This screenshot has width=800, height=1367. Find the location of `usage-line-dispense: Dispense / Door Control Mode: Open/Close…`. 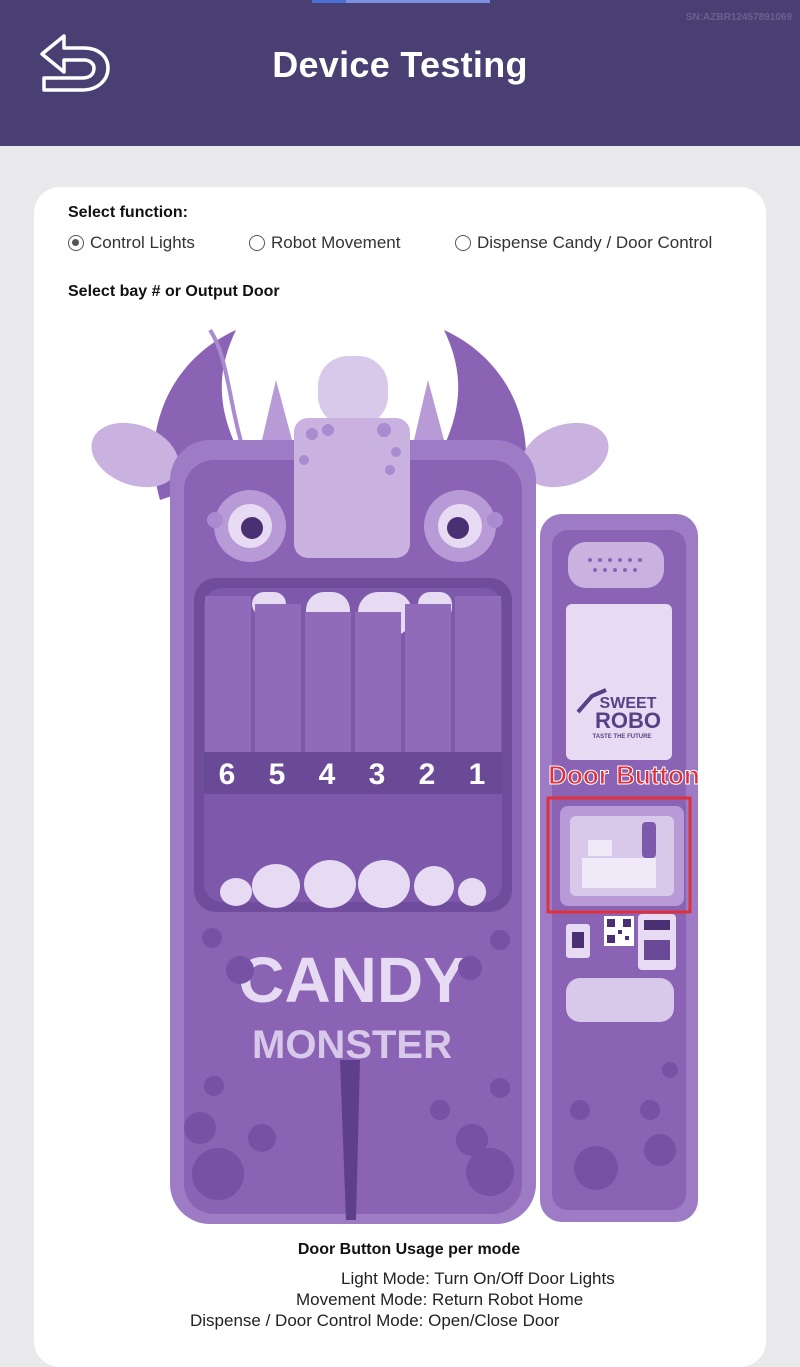

usage-line-dispense: Dispense / Door Control Mode: Open/Close… is located at coordinates (375, 1320).